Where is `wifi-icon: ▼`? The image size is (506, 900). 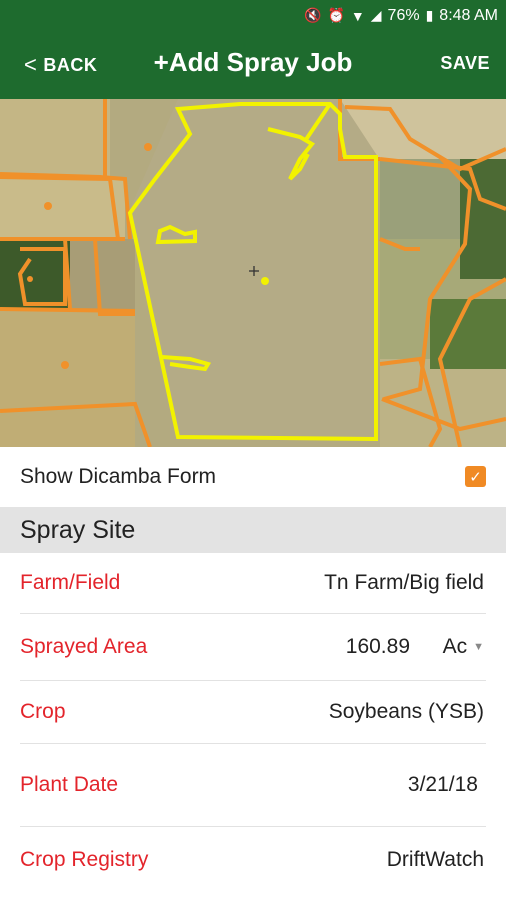
wifi-icon: ▼ is located at coordinates (357, 15).